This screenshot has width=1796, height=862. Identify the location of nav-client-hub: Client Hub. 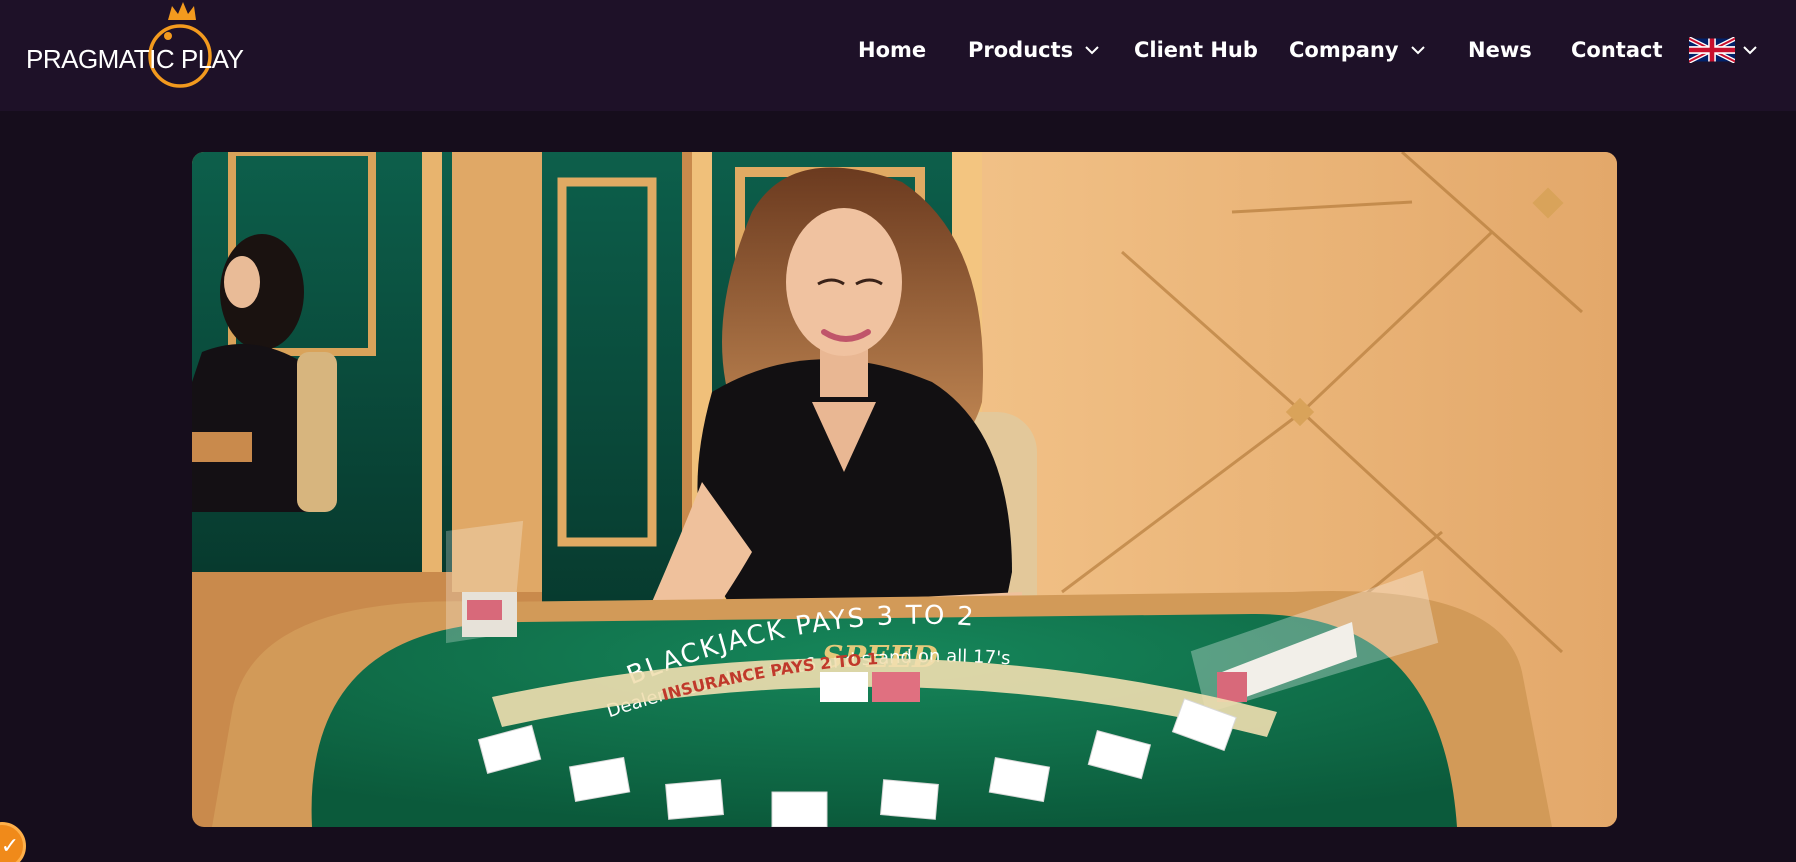
(1196, 50).